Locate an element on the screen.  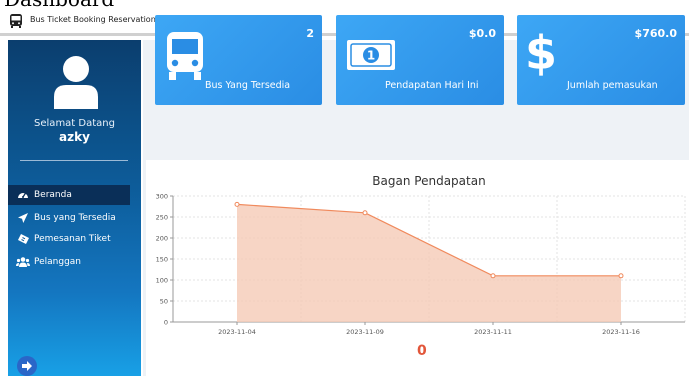
card-jumlah-pemasukan: $ $760.0 Jumlah pemasukan is located at coordinates (601, 60).